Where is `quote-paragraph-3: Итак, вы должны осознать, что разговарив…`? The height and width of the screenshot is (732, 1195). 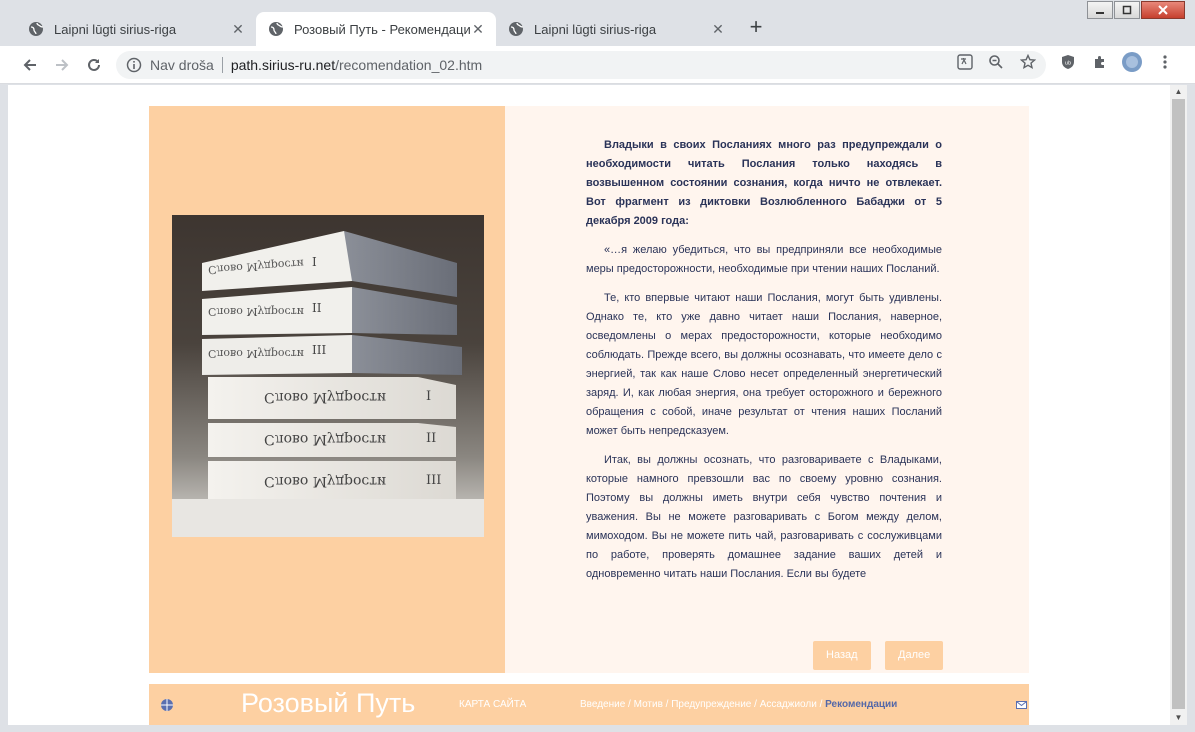 quote-paragraph-3: Итак, вы должны осознать, что разговарив… is located at coordinates (764, 517).